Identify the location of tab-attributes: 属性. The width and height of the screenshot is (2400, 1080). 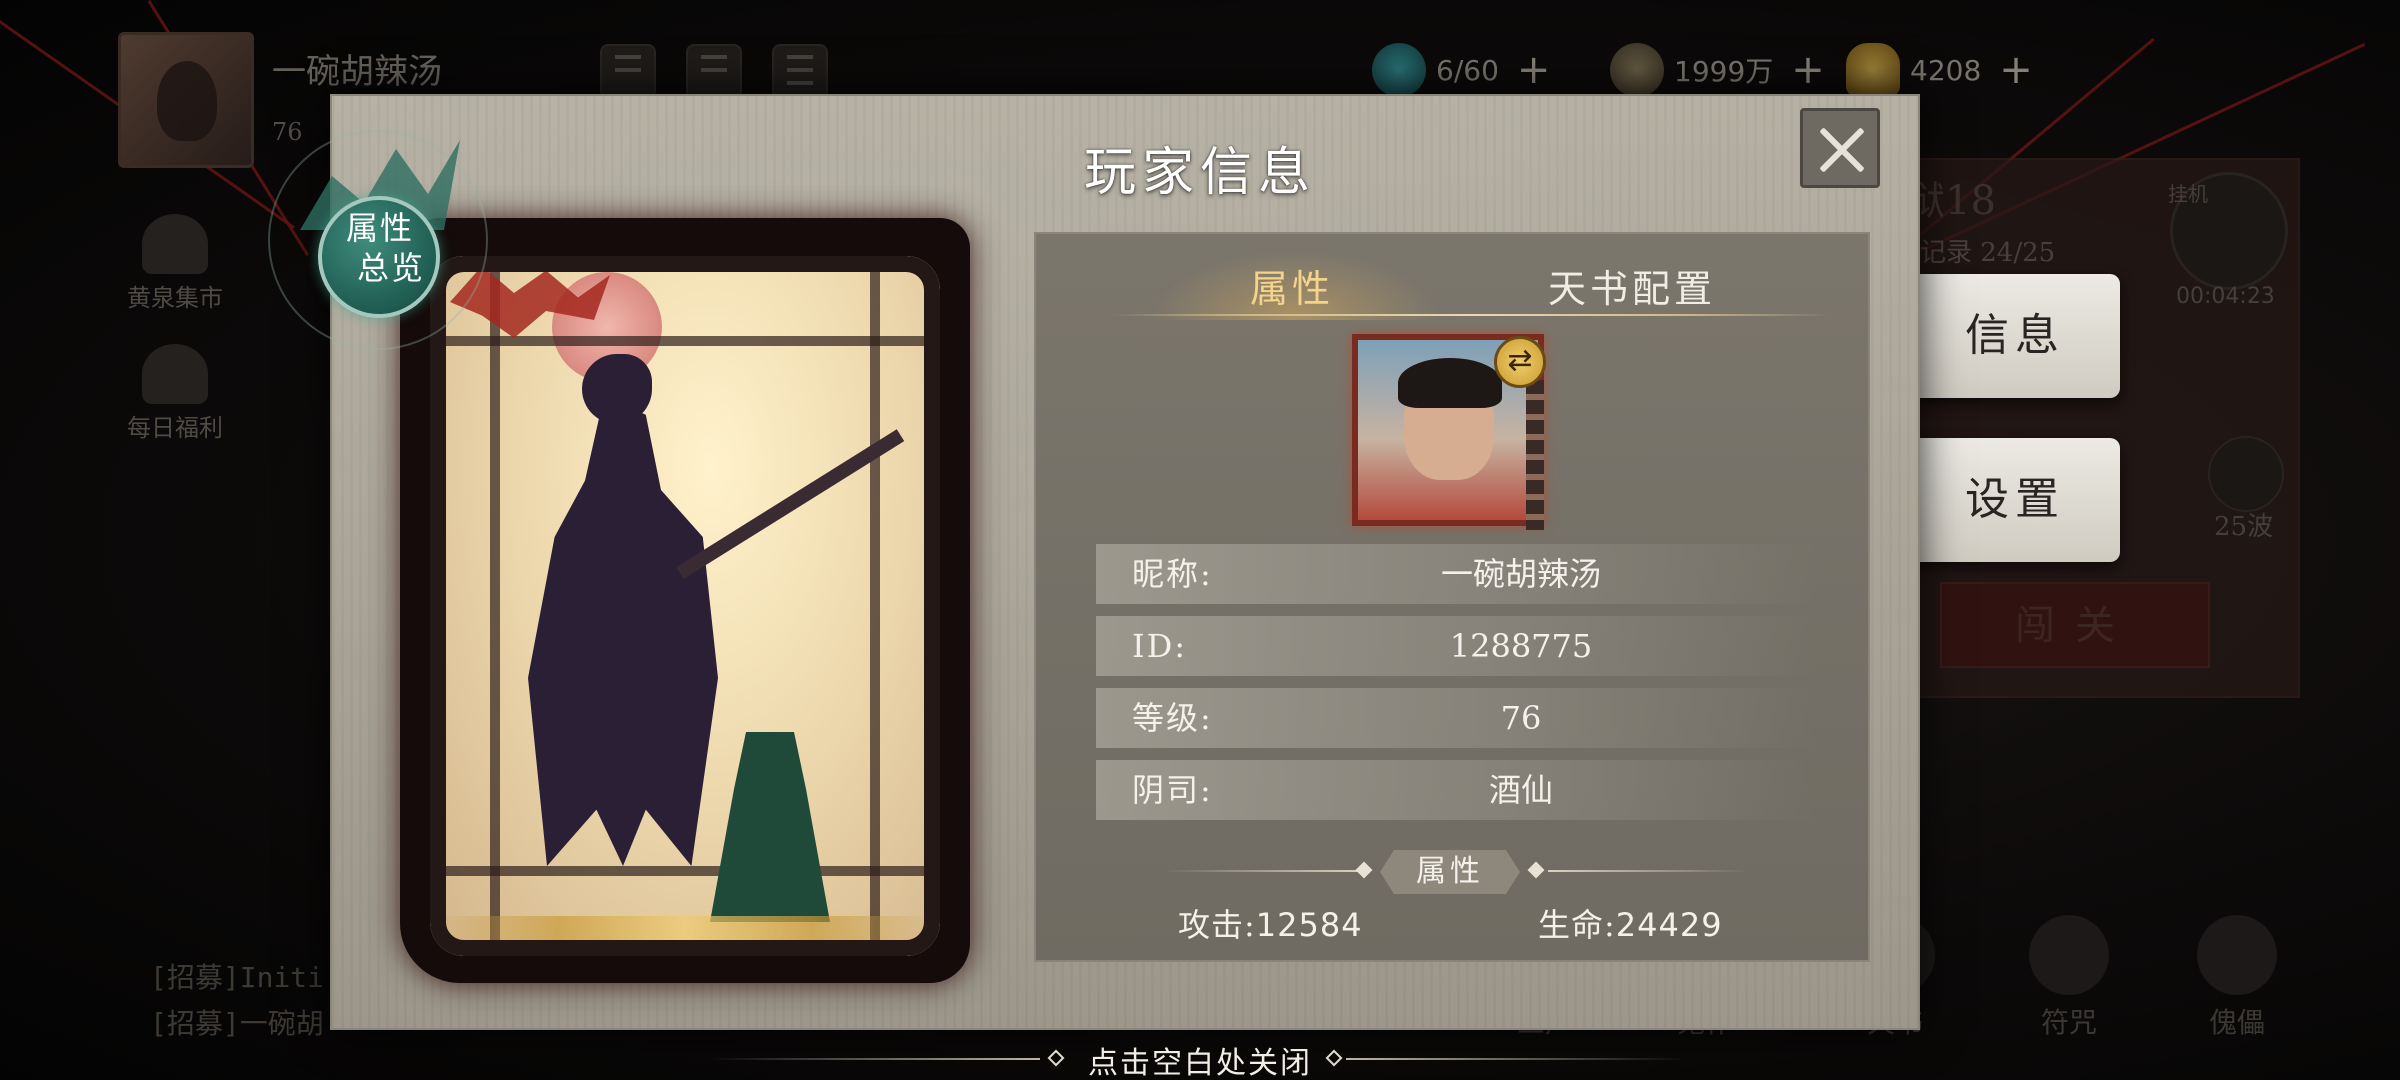
(1292, 285).